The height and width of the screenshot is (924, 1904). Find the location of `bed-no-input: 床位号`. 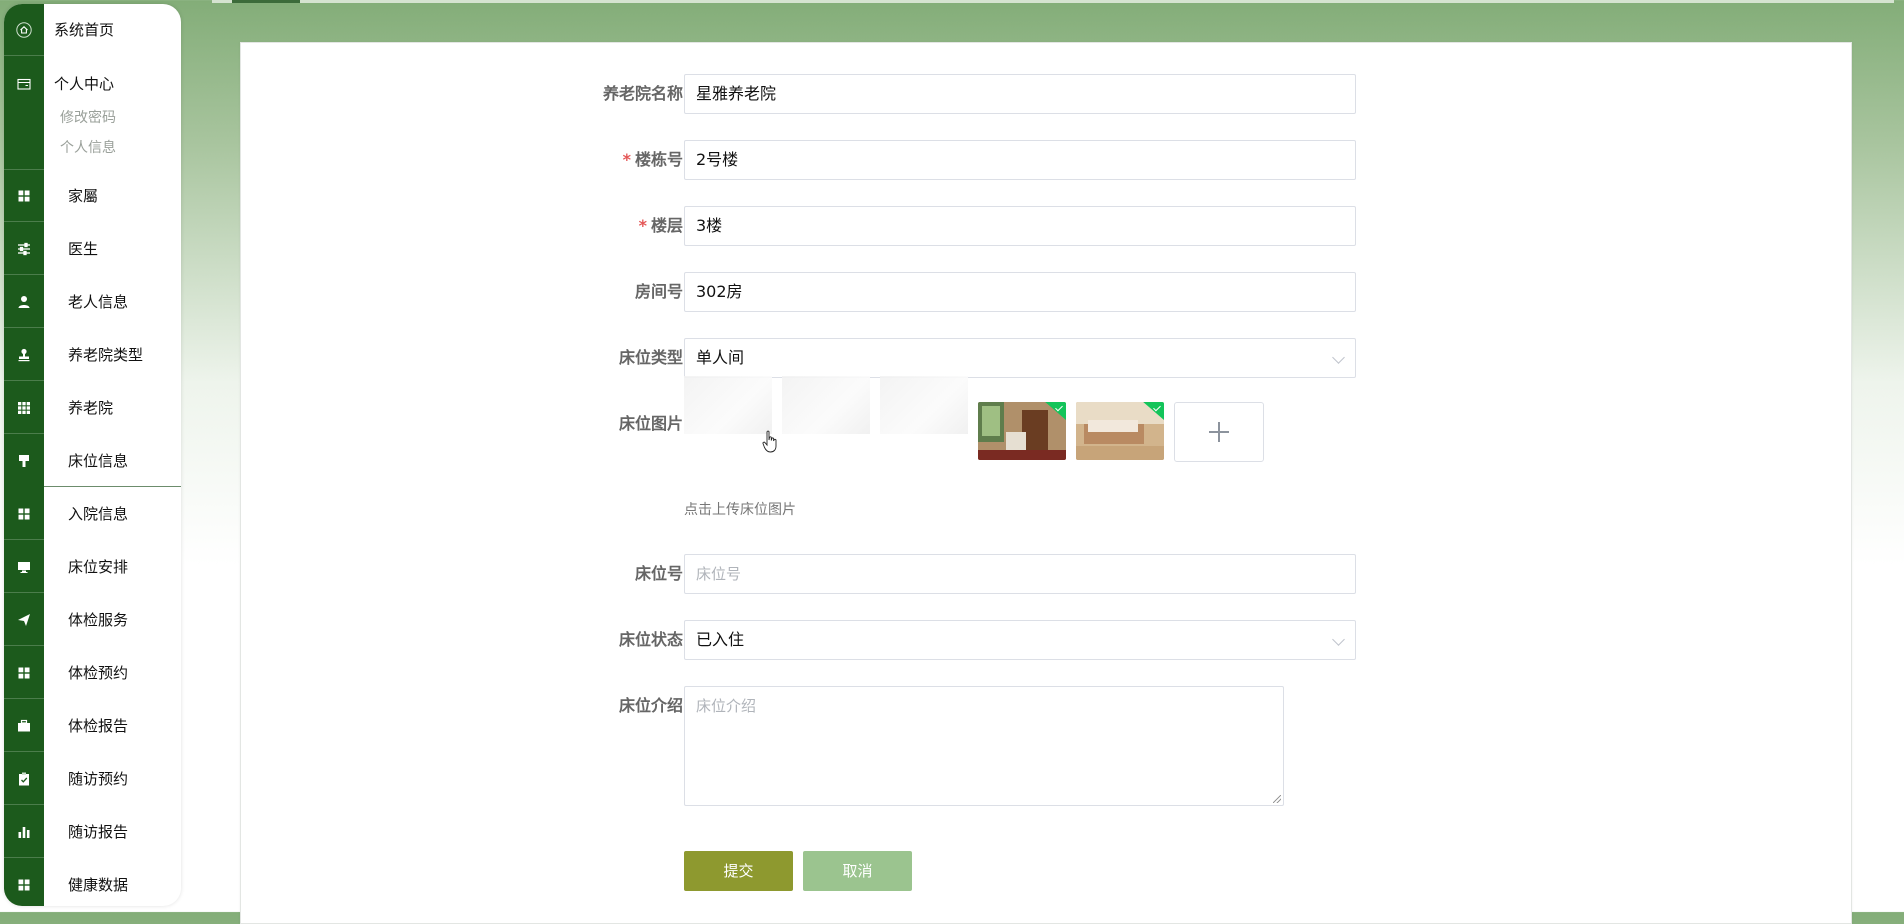

bed-no-input: 床位号 is located at coordinates (1020, 574).